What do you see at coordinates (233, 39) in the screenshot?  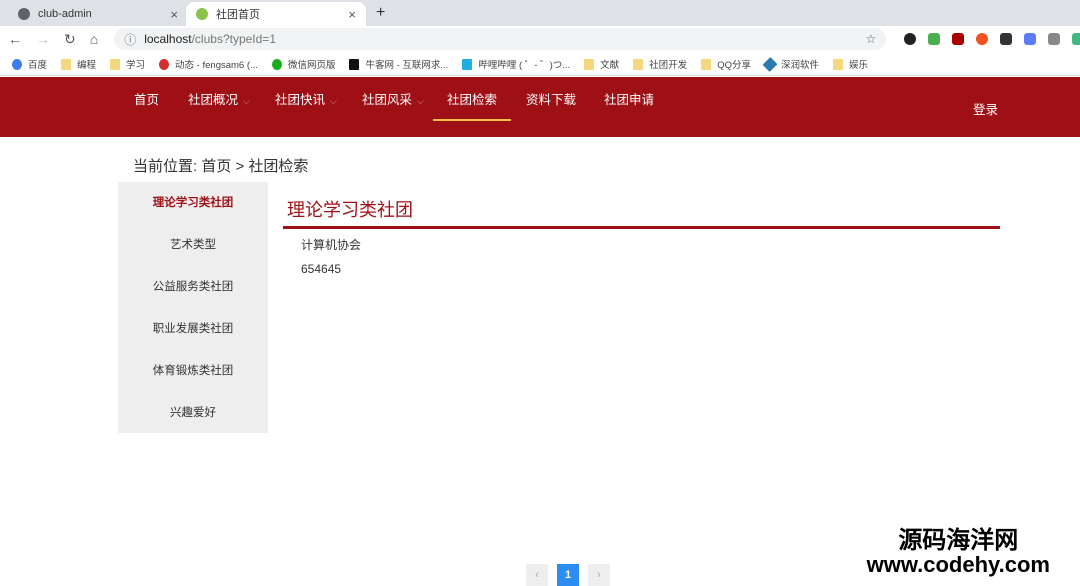 I see `url-path: /clubs?typeId=1` at bounding box center [233, 39].